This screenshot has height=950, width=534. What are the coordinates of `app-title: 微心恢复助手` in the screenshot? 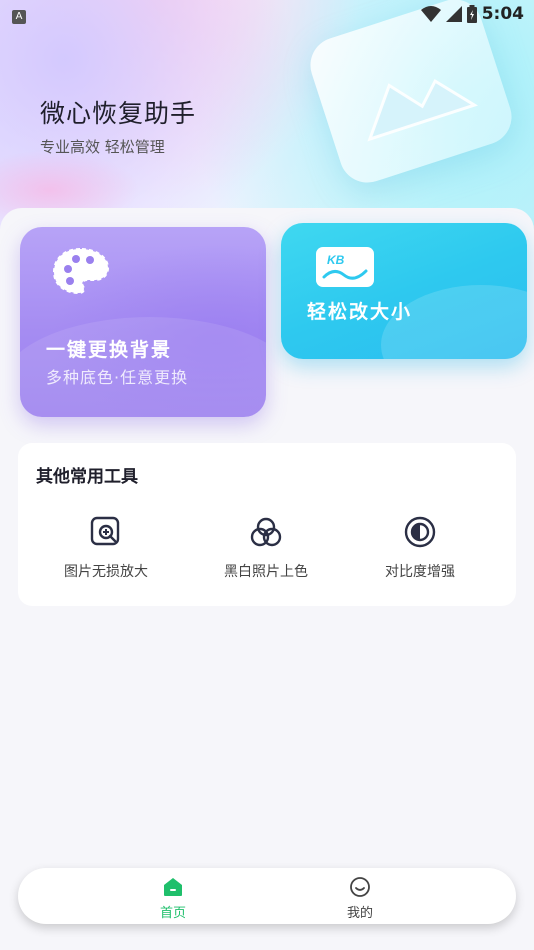 It's located at (118, 113).